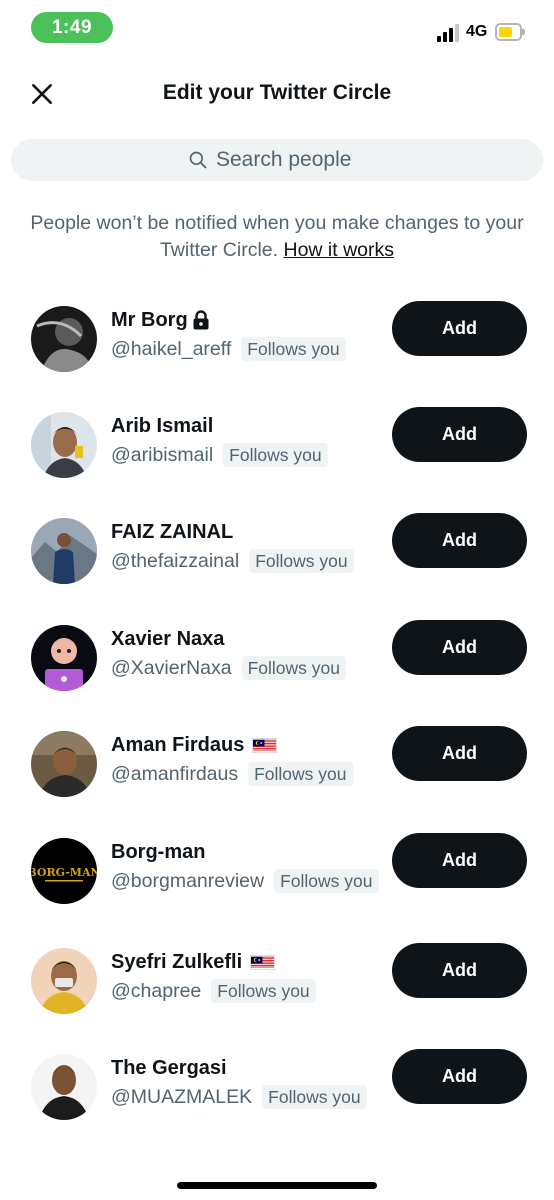 Image resolution: width=554 pixels, height=1200 pixels. I want to click on person-info: Mr Borg @haikel_areff Follows you, so click(246, 334).